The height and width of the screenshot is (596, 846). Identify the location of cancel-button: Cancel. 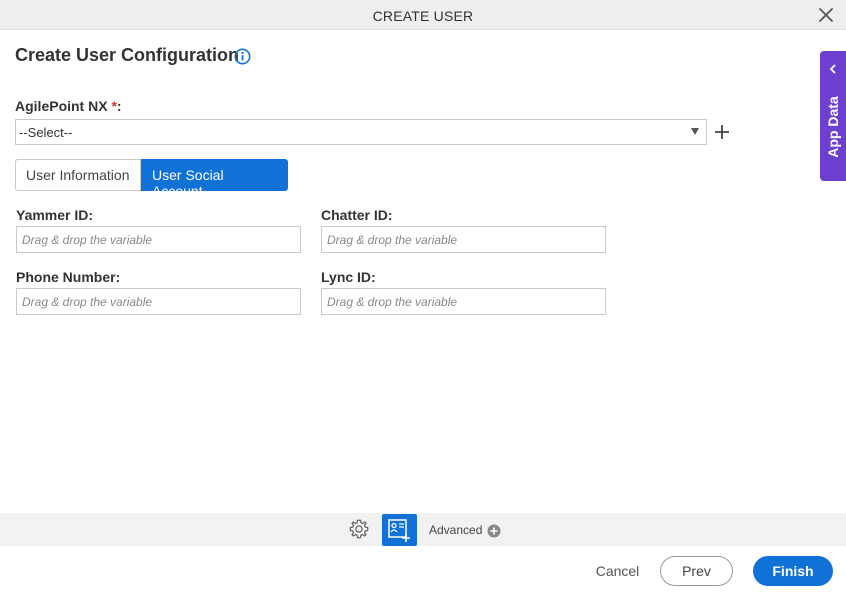
(617, 571).